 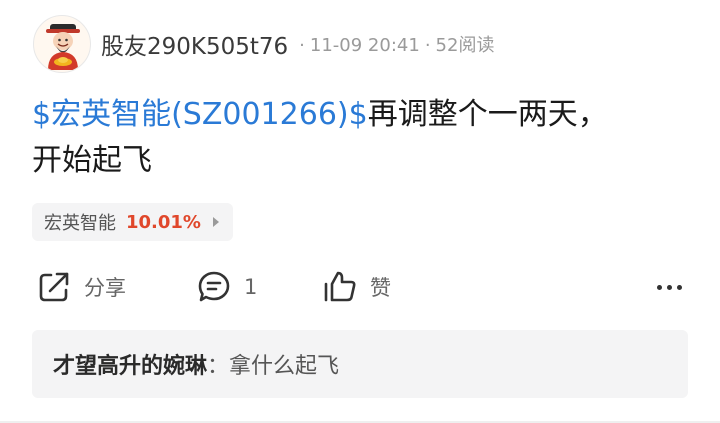 What do you see at coordinates (340, 286) in the screenshot?
I see `thumbs-up-icon` at bounding box center [340, 286].